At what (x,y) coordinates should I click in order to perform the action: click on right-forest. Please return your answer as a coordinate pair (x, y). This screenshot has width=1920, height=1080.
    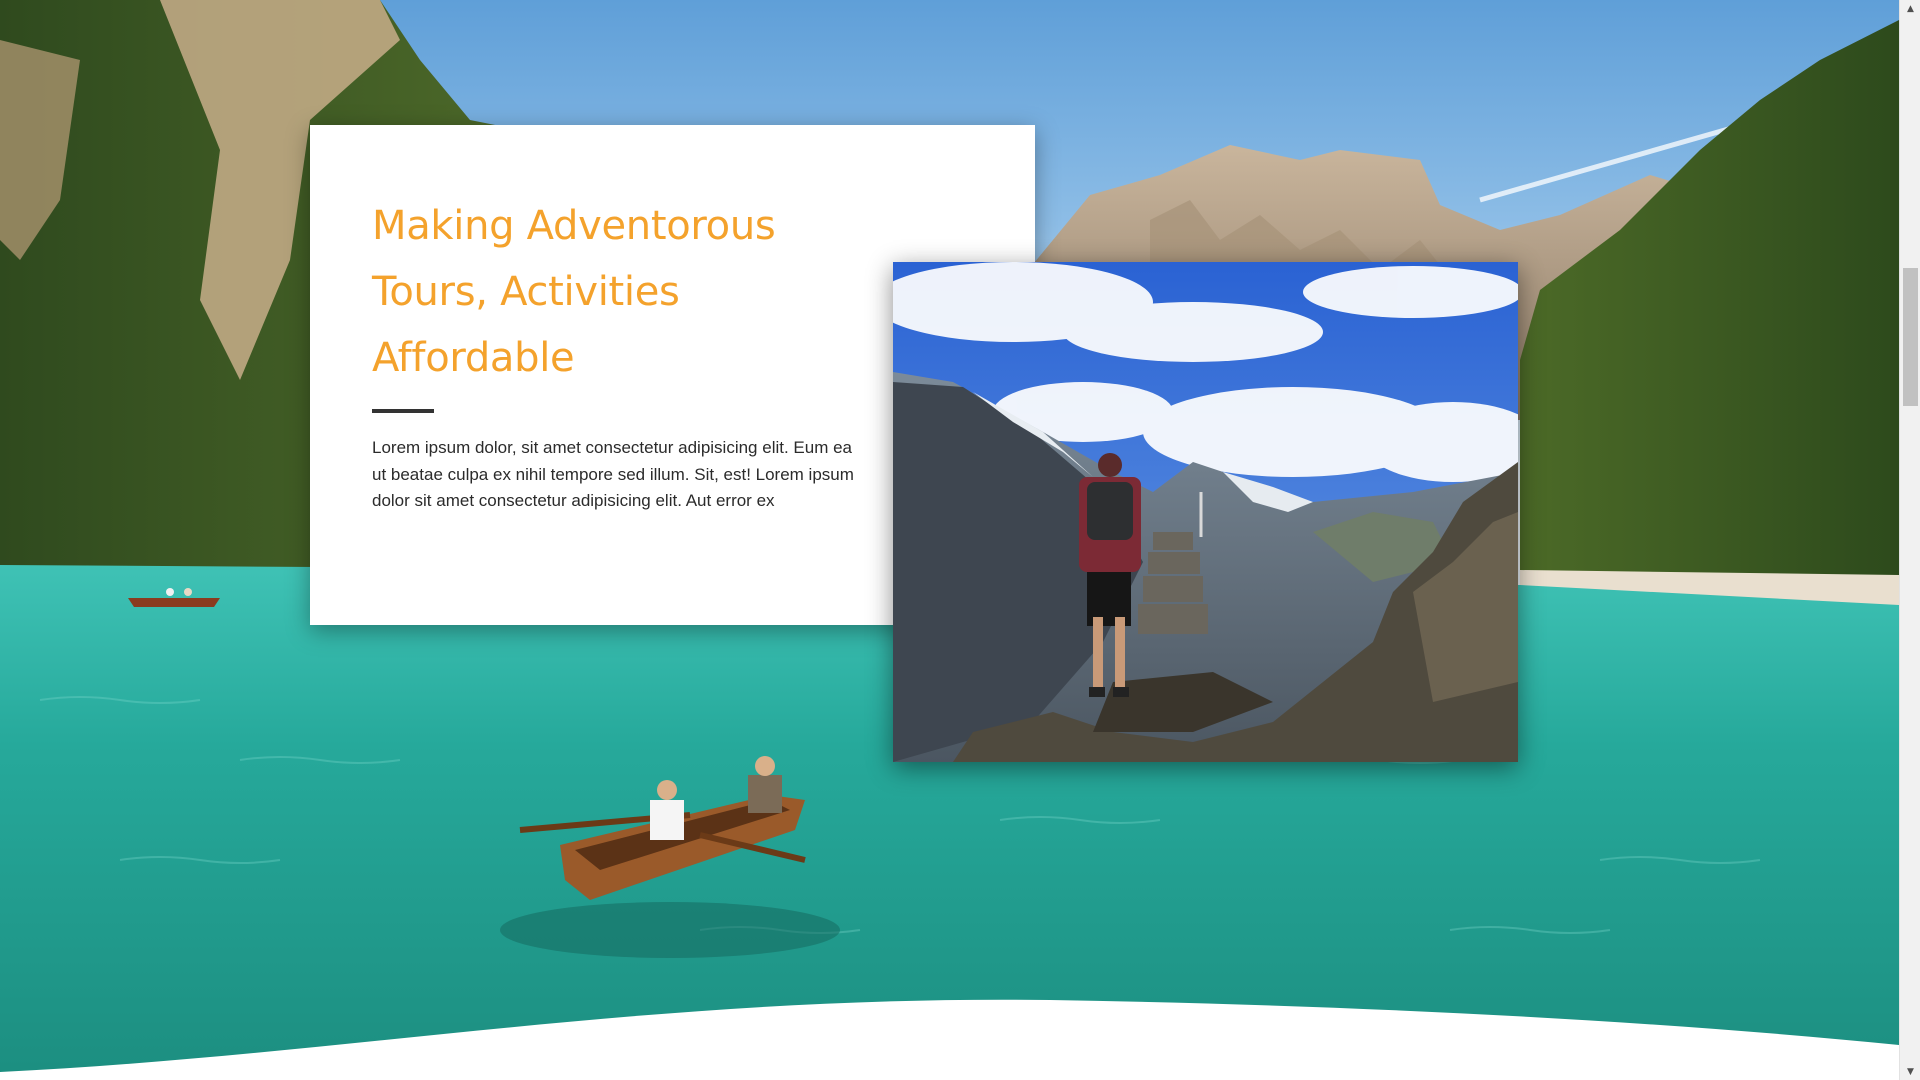
    Looking at the image, I should click on (1709, 305).